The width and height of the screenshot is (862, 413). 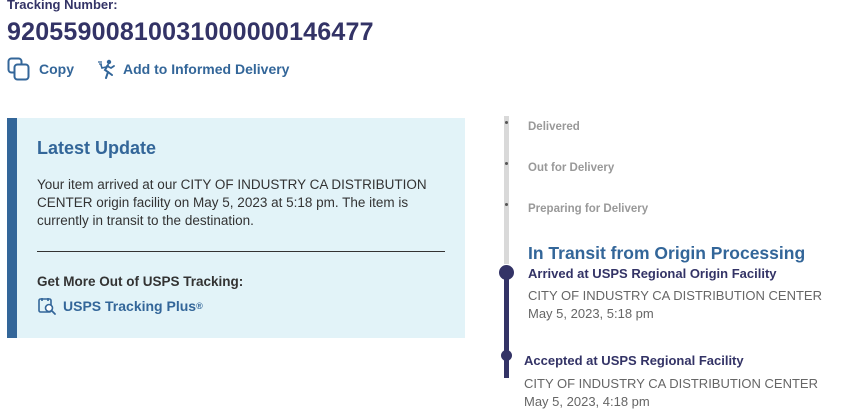 I want to click on step-delivered: Delivered, so click(x=554, y=127).